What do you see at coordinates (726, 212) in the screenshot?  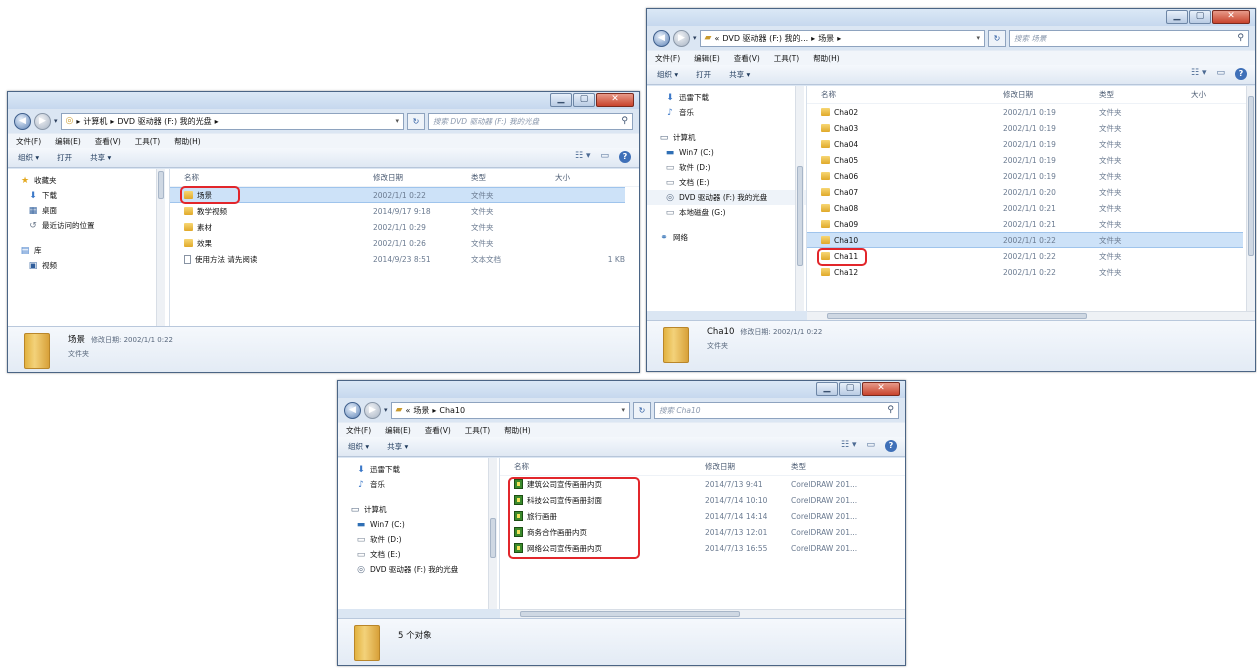 I see `nav-item-drive-g: ▭ 本地磁盘 (G:)` at bounding box center [726, 212].